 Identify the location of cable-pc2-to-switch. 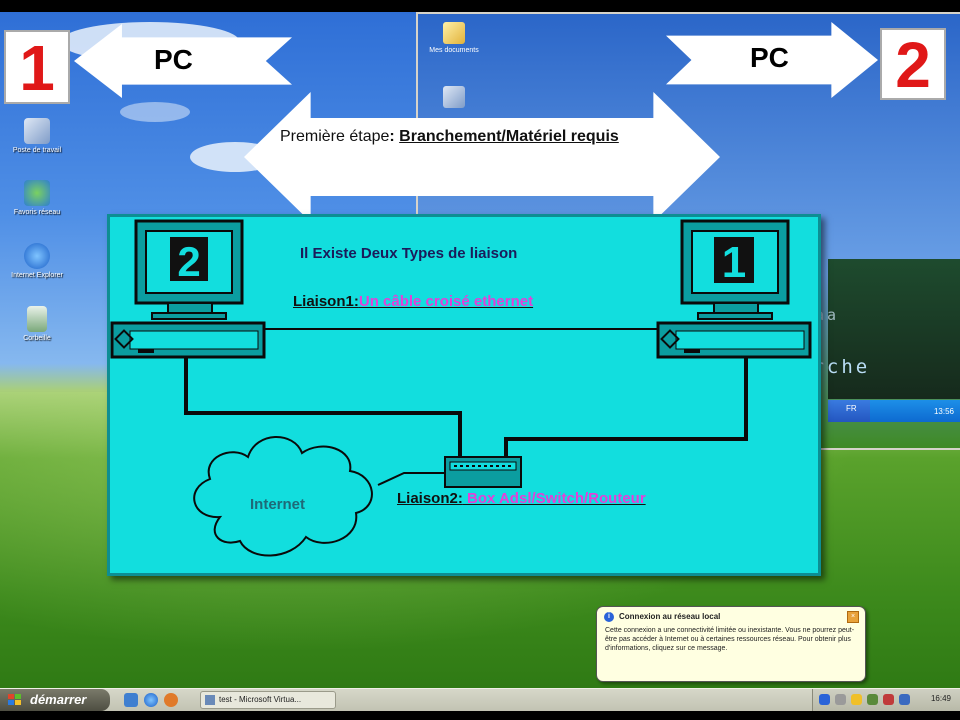
(323, 404).